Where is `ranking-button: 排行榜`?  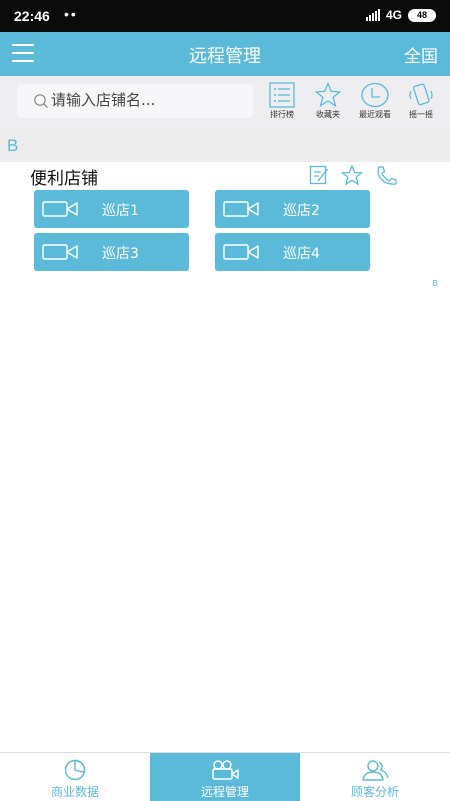 ranking-button: 排行榜 is located at coordinates (282, 101).